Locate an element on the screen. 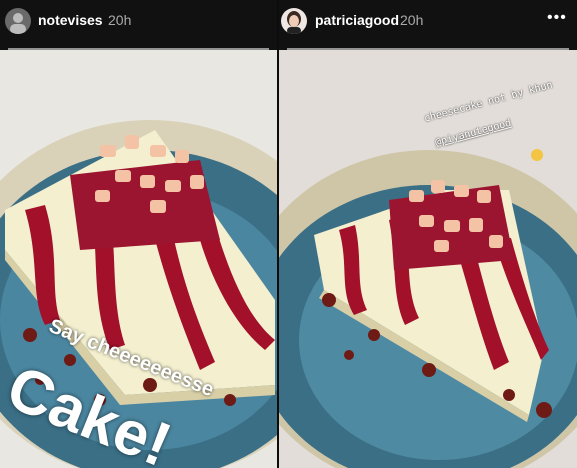 The height and width of the screenshot is (468, 577). grimacing-face-emoji-icon: grimacing-face-emoji is located at coordinates (537, 155).